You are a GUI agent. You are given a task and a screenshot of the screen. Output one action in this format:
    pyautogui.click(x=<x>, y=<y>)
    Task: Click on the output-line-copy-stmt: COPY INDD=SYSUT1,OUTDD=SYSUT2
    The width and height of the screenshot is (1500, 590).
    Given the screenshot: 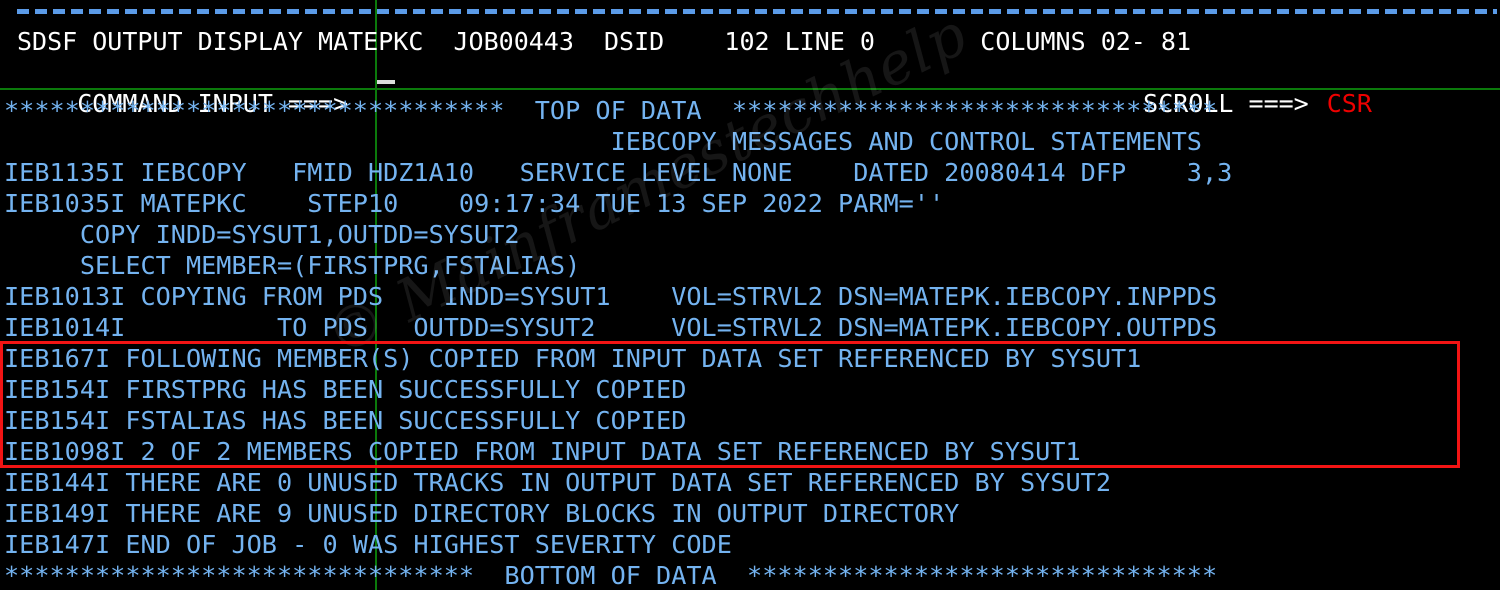 What is the action you would take?
    pyautogui.click(x=262, y=234)
    